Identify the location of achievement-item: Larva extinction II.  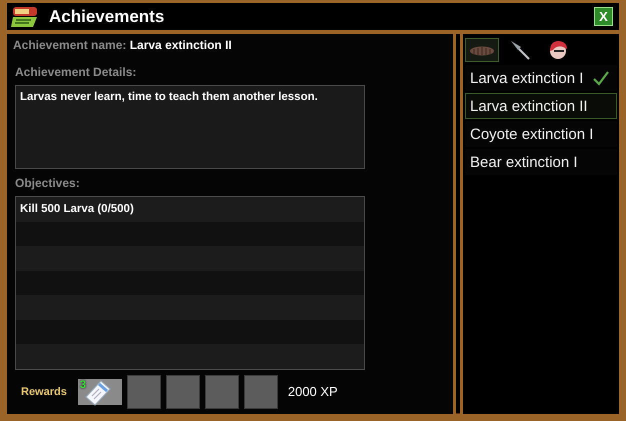
(541, 106).